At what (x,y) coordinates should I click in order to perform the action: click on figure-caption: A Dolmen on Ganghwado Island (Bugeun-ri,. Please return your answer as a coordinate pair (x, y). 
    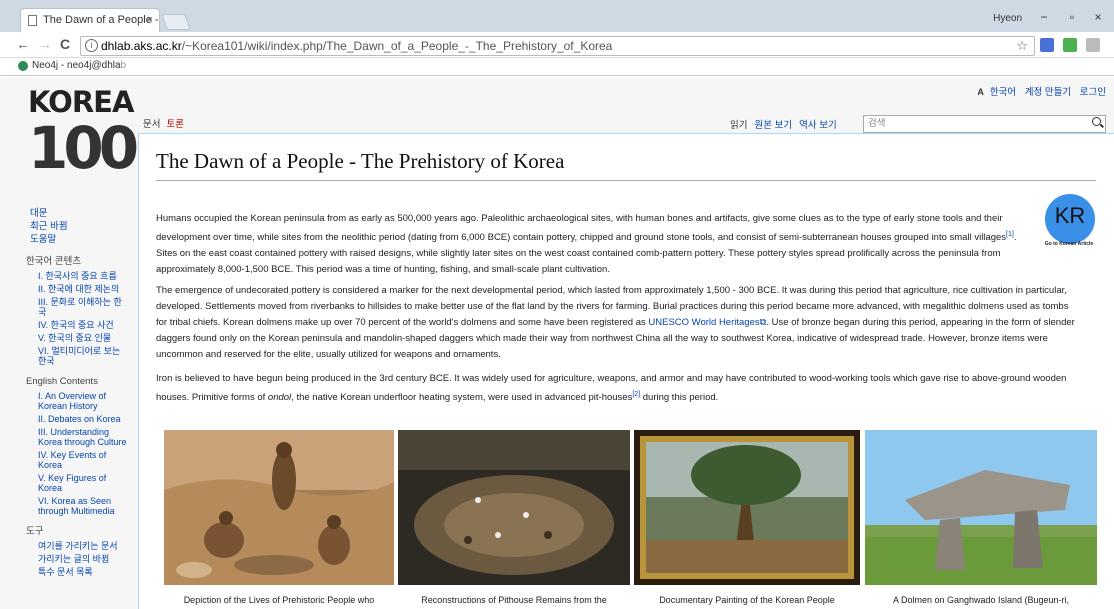
    Looking at the image, I should click on (981, 600).